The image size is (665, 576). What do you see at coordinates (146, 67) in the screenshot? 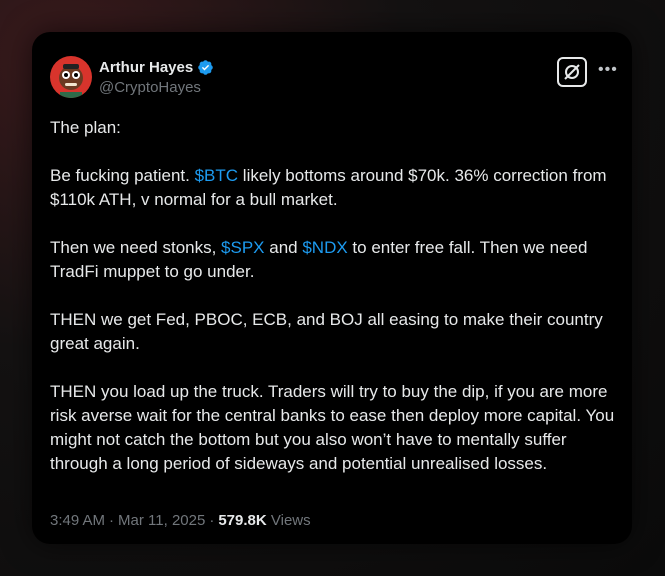
I see `author-name: Arthur Hayes` at bounding box center [146, 67].